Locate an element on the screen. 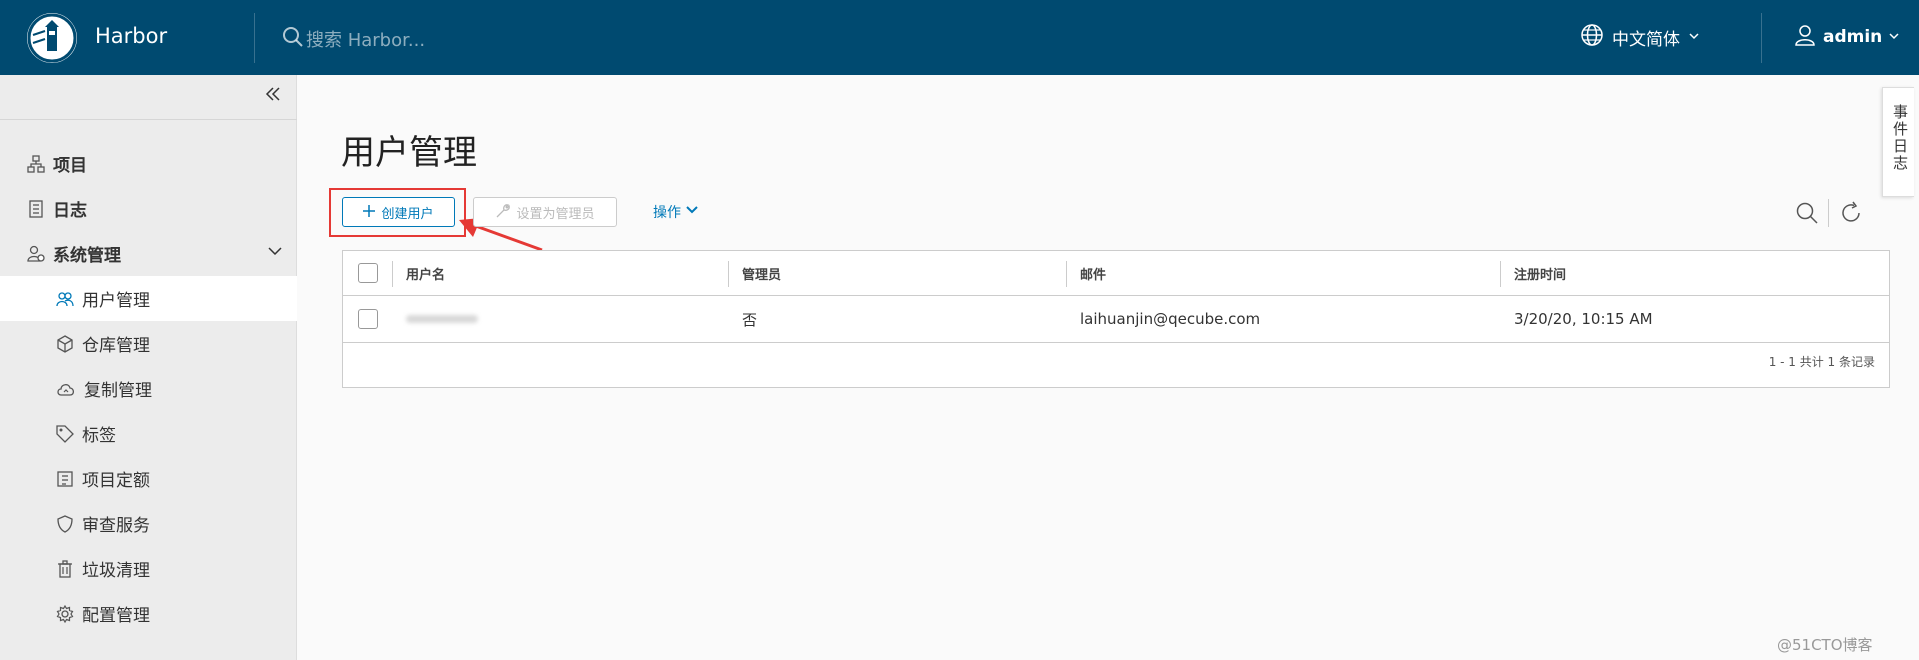 Image resolution: width=1919 pixels, height=660 pixels. page-title: 用户管理 is located at coordinates (409, 153).